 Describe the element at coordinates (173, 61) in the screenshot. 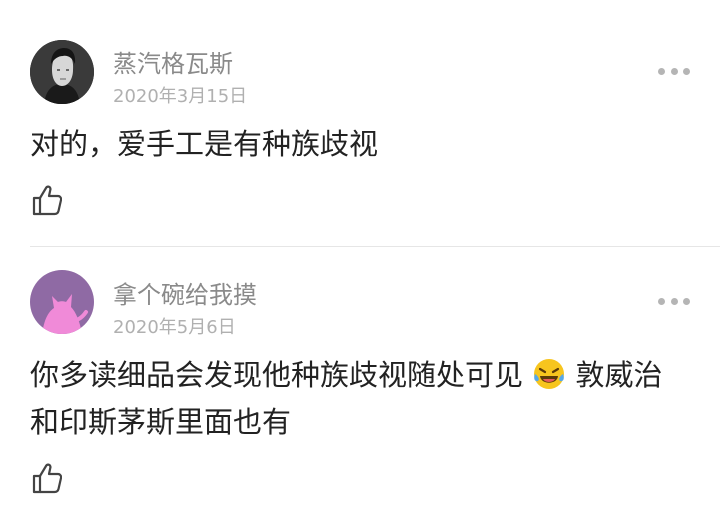

I see `username: 蒸汽格瓦斯` at that location.